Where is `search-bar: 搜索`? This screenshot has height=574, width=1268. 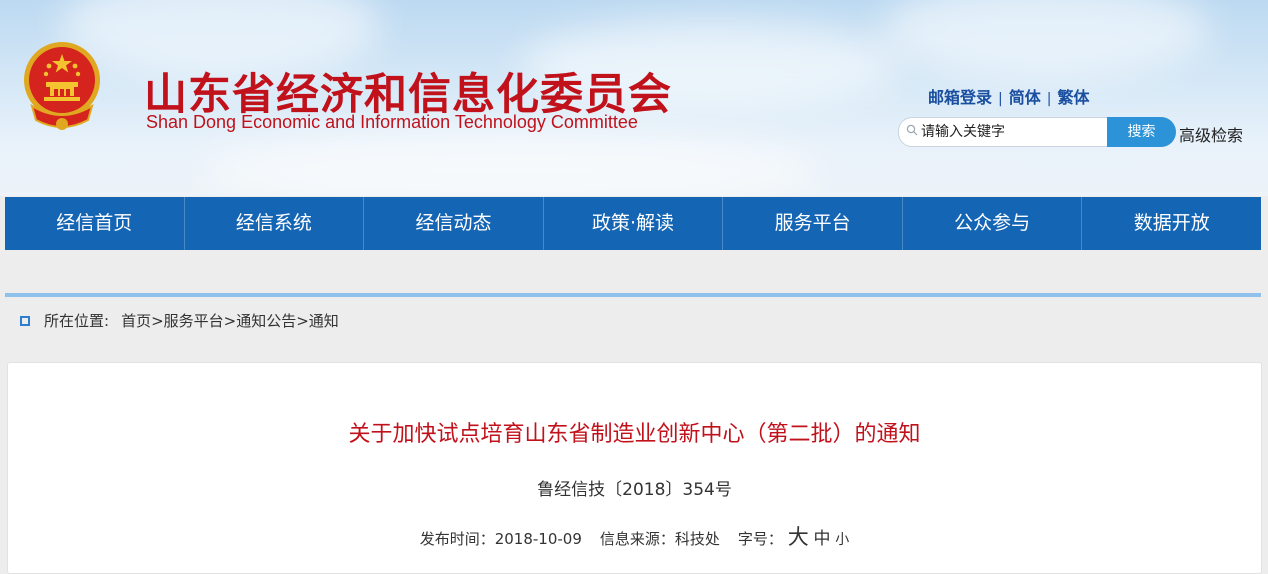 search-bar: 搜索 is located at coordinates (1037, 132).